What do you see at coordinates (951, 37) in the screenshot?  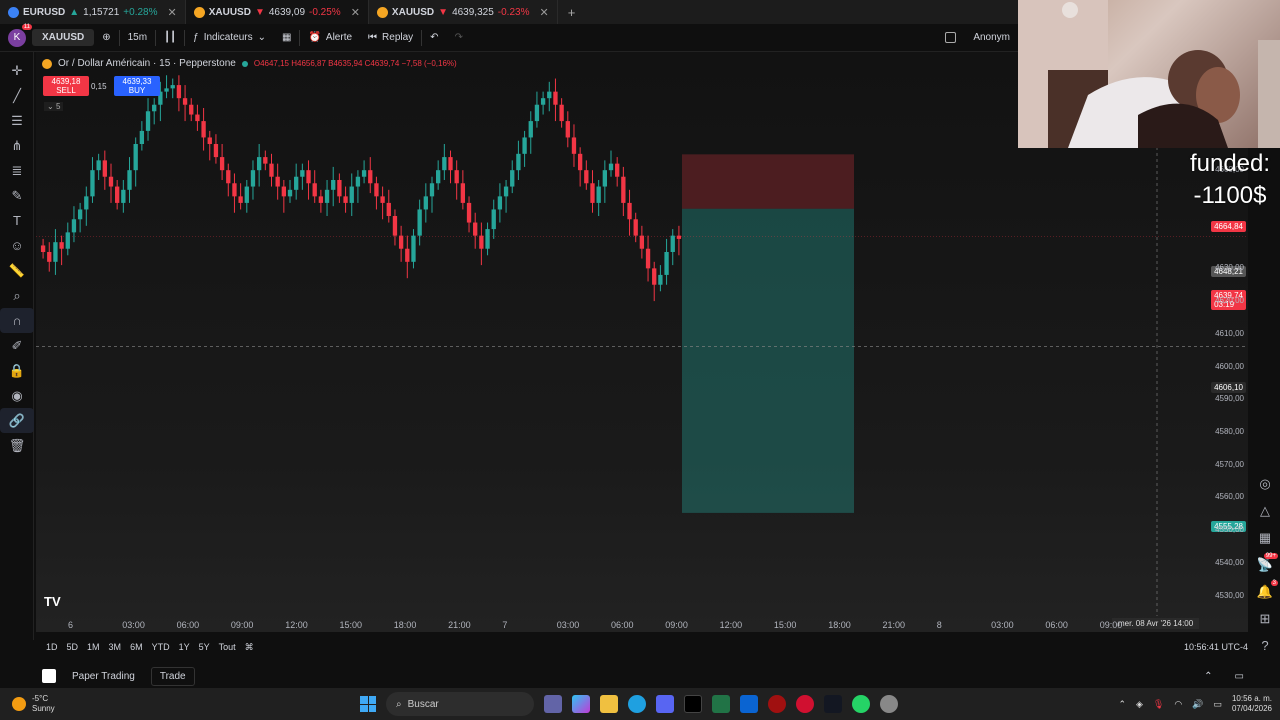 I see `checkbox-icon` at bounding box center [951, 37].